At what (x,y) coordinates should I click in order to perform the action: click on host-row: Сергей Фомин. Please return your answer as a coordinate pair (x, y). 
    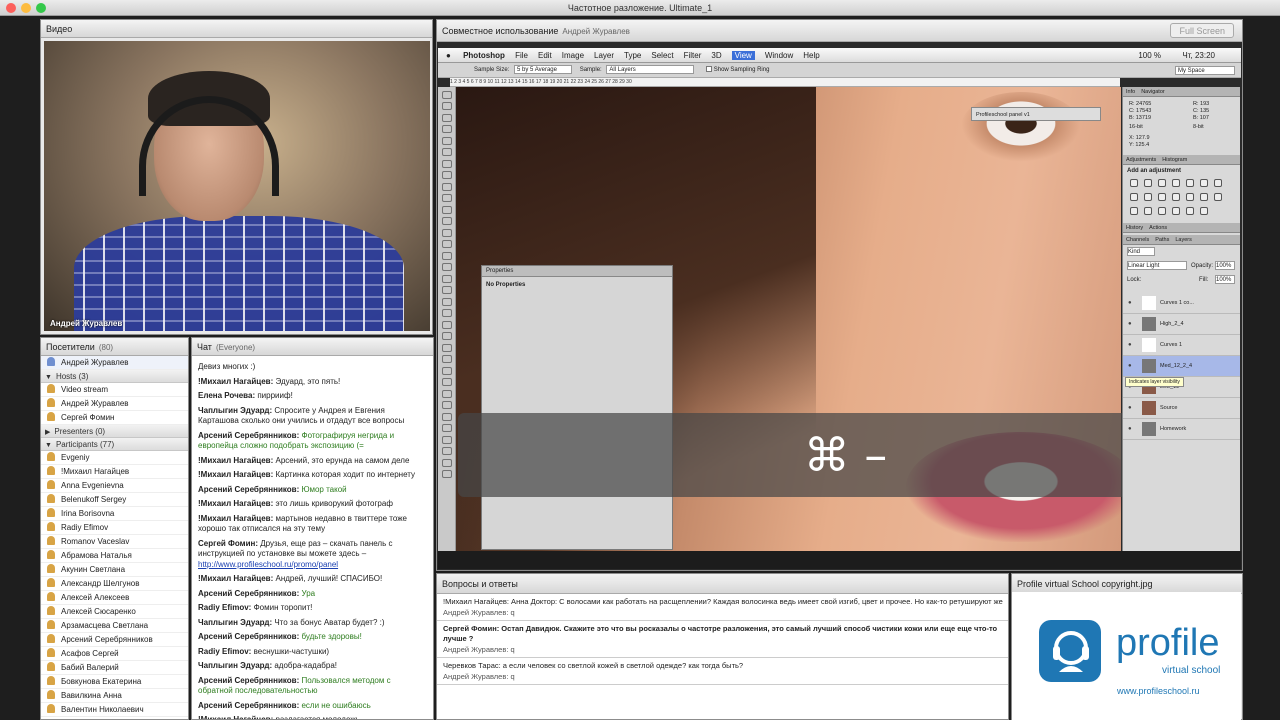
    Looking at the image, I should click on (114, 418).